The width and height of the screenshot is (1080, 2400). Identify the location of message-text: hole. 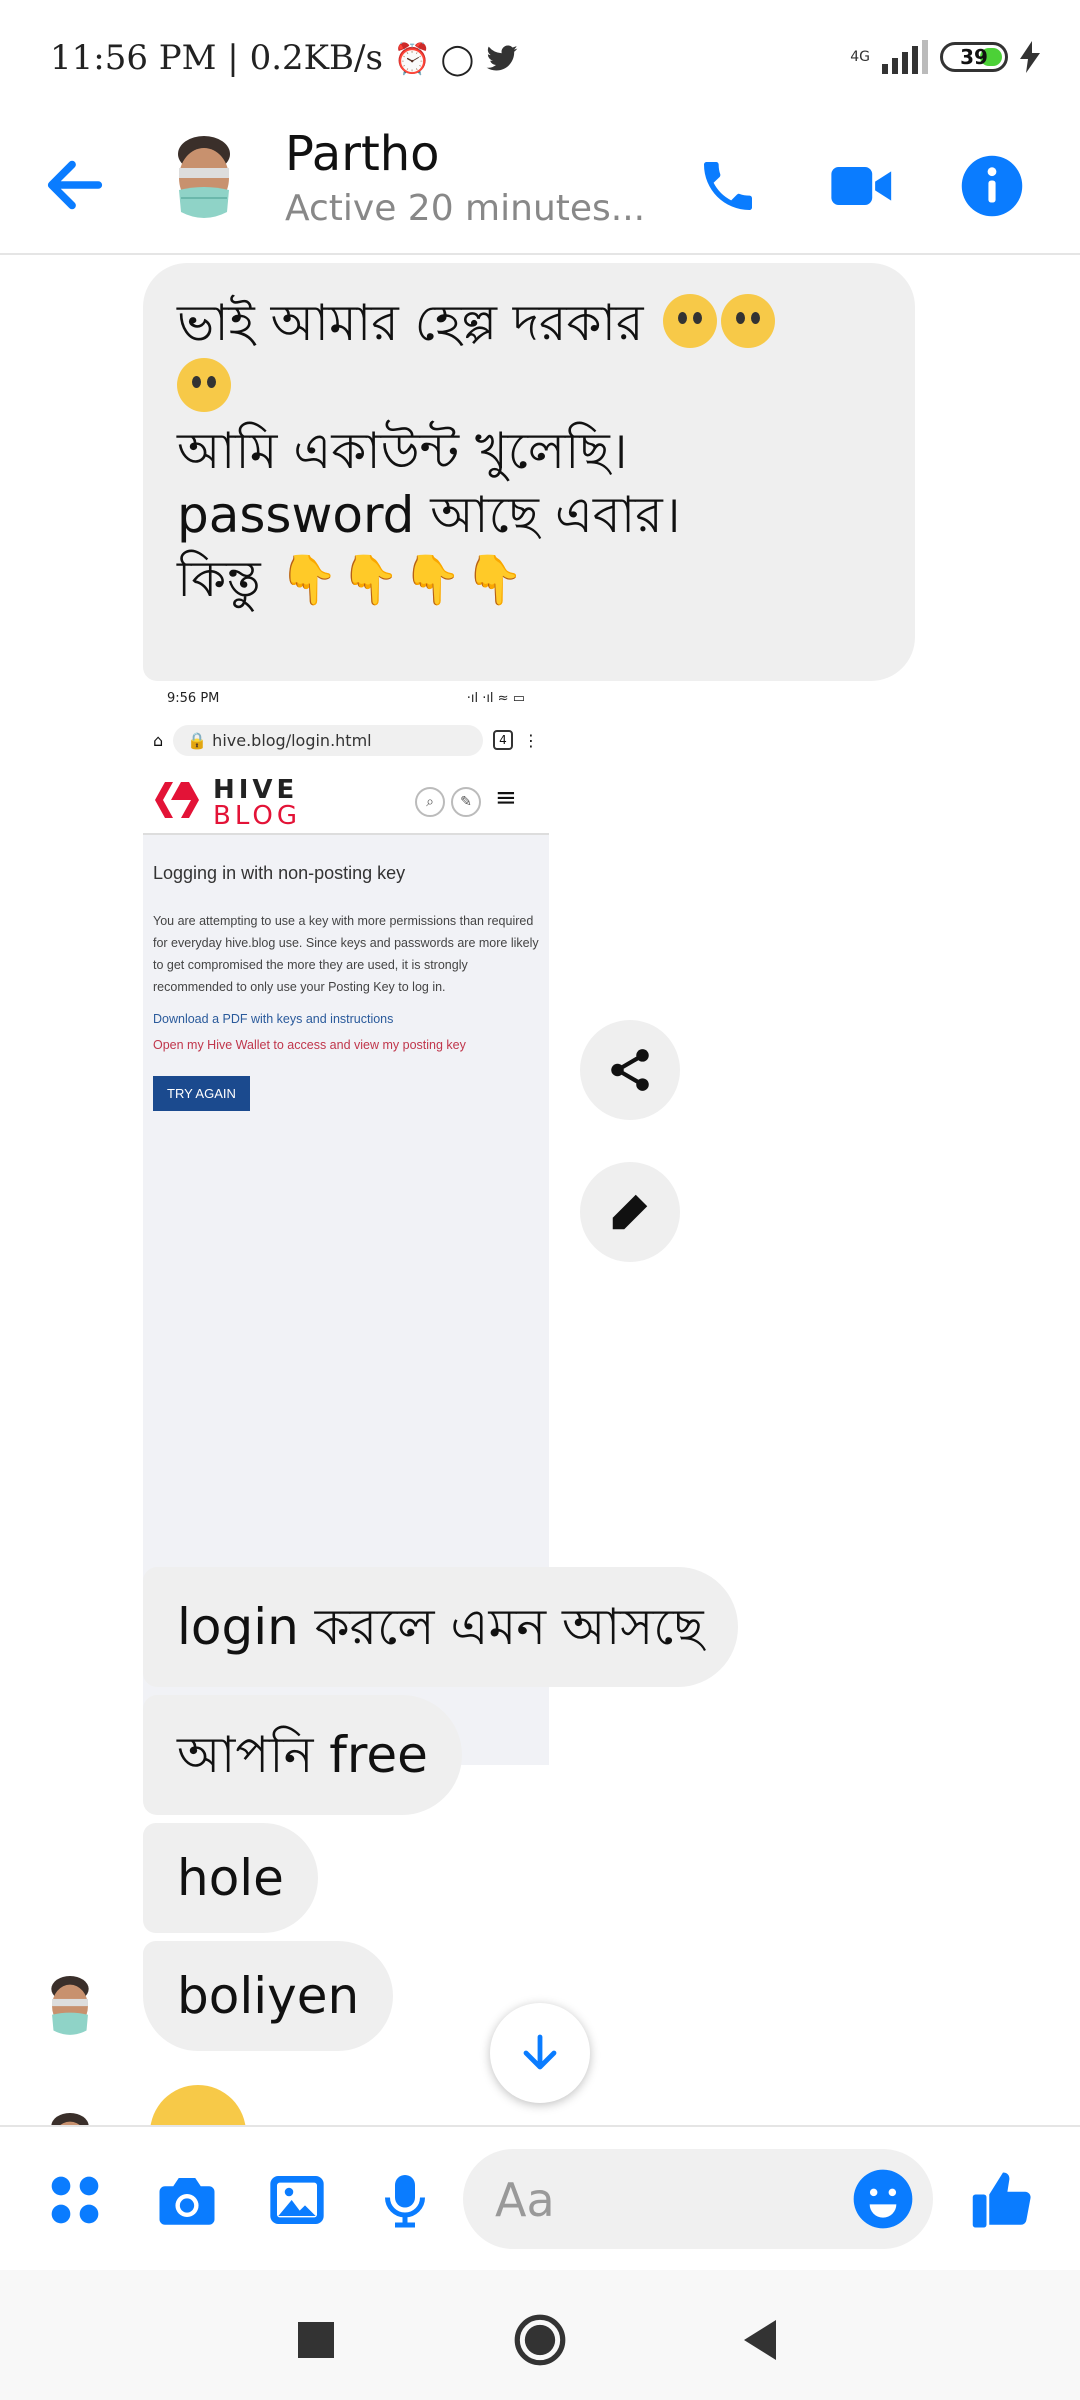
(230, 1878).